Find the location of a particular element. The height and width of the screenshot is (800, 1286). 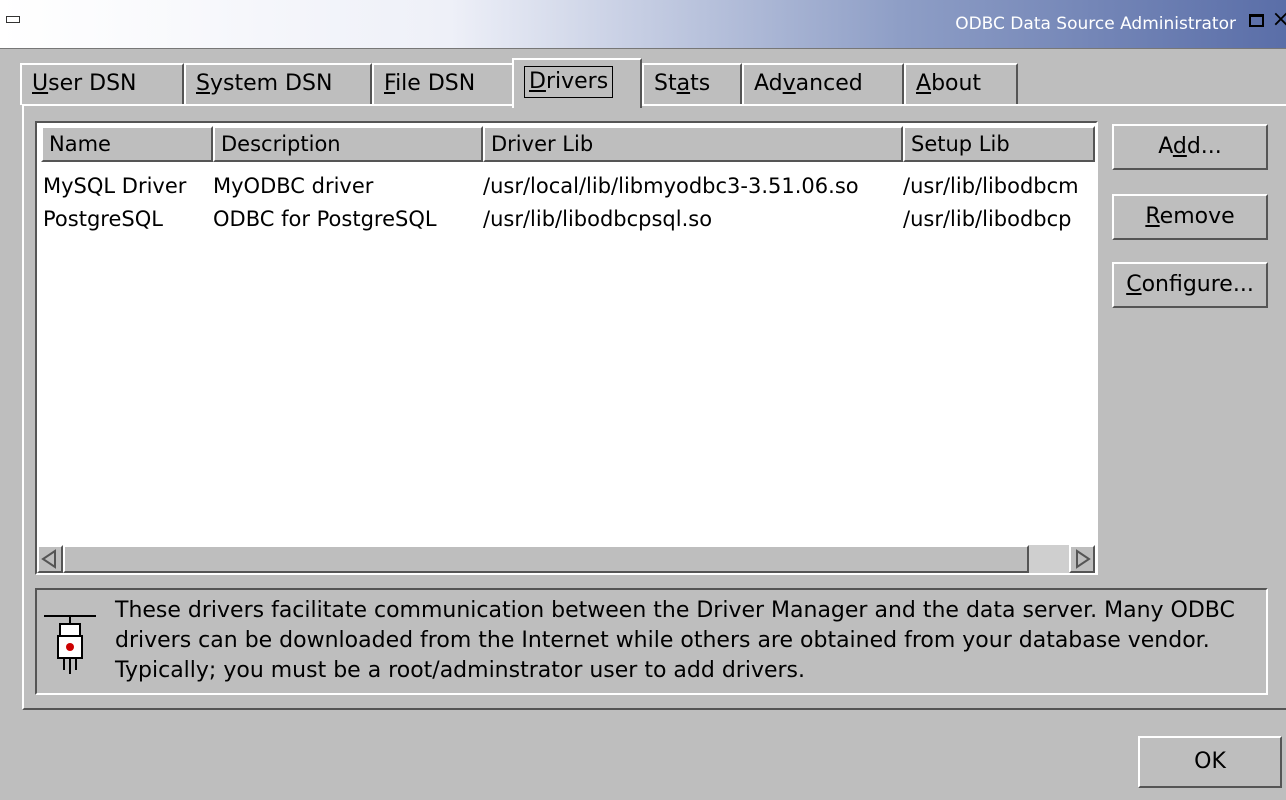

tab-label: ystem DSN is located at coordinates (271, 83).